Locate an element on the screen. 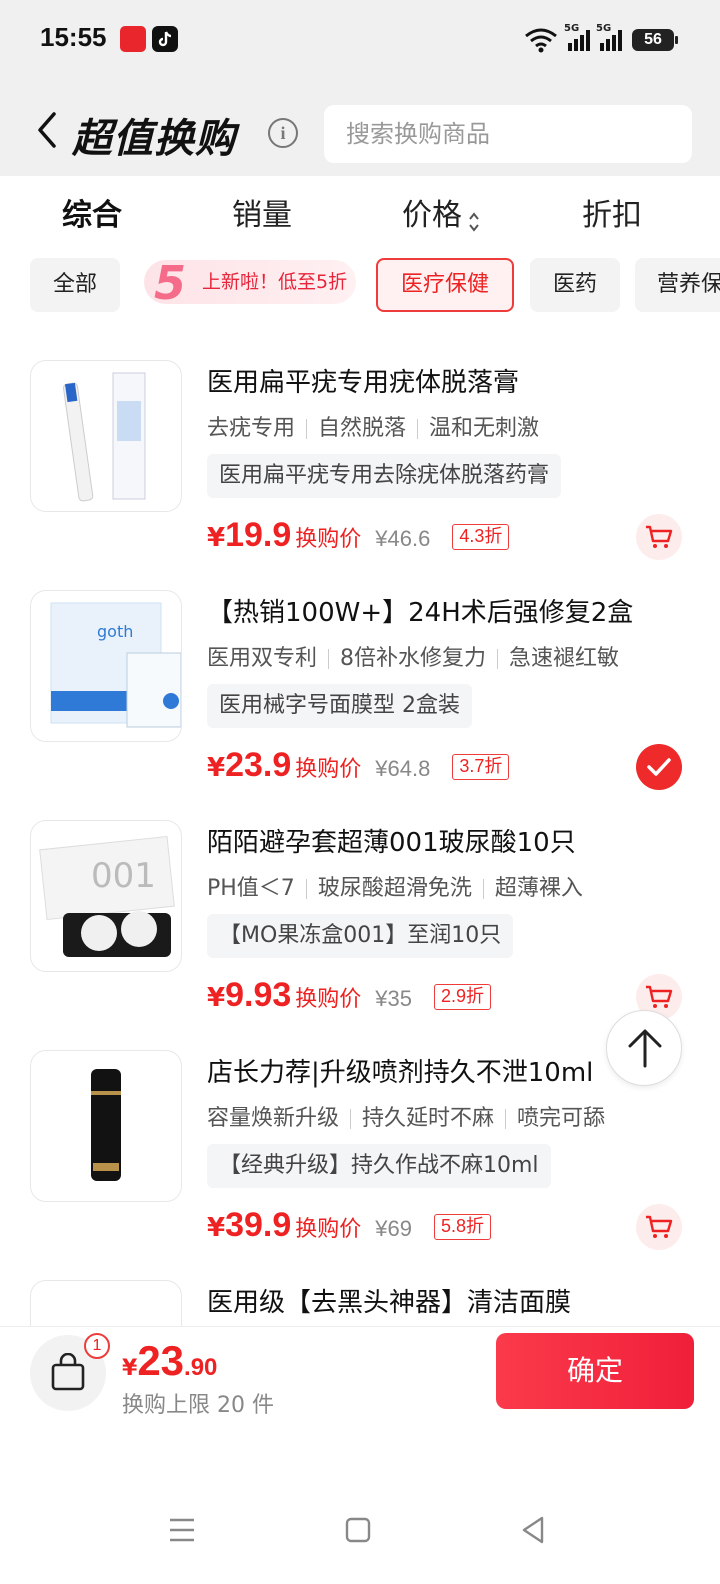 This screenshot has height=1584, width=720. product-tag: 容量焕新升级 is located at coordinates (273, 1118).